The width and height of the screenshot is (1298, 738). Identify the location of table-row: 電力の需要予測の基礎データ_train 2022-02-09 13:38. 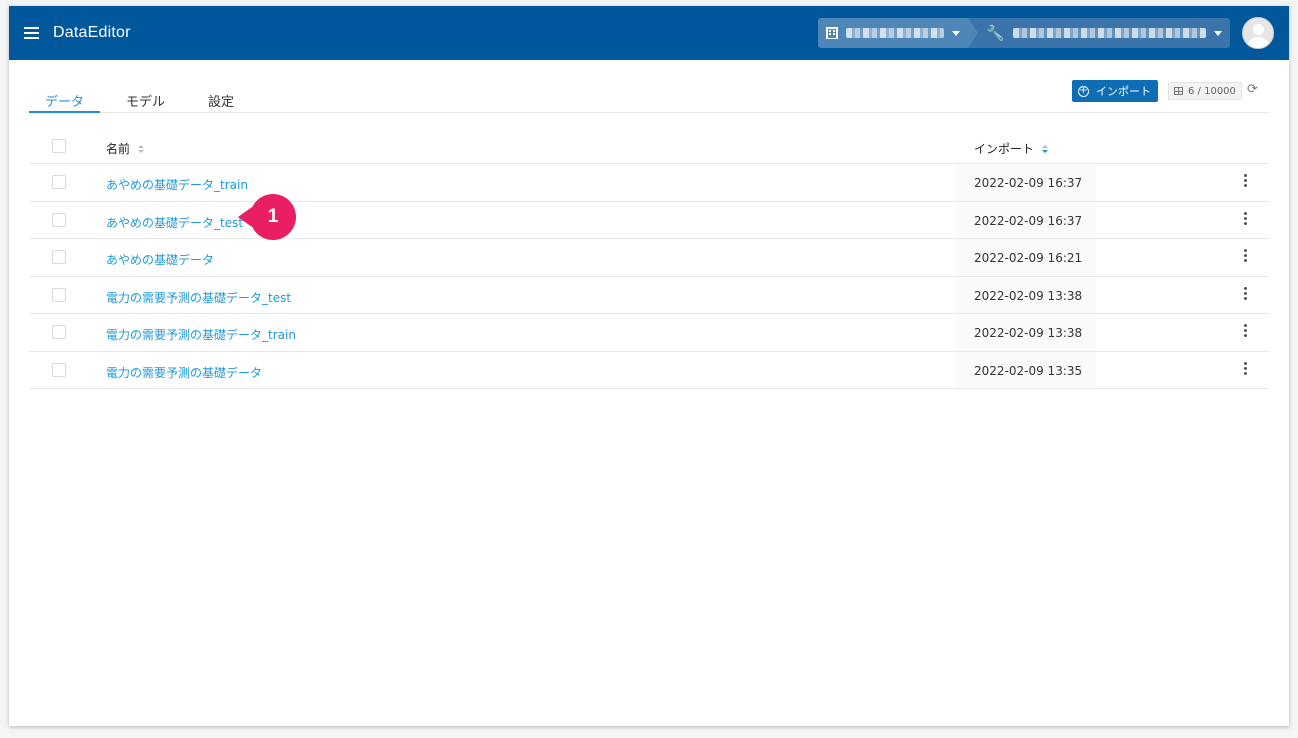
(649, 333).